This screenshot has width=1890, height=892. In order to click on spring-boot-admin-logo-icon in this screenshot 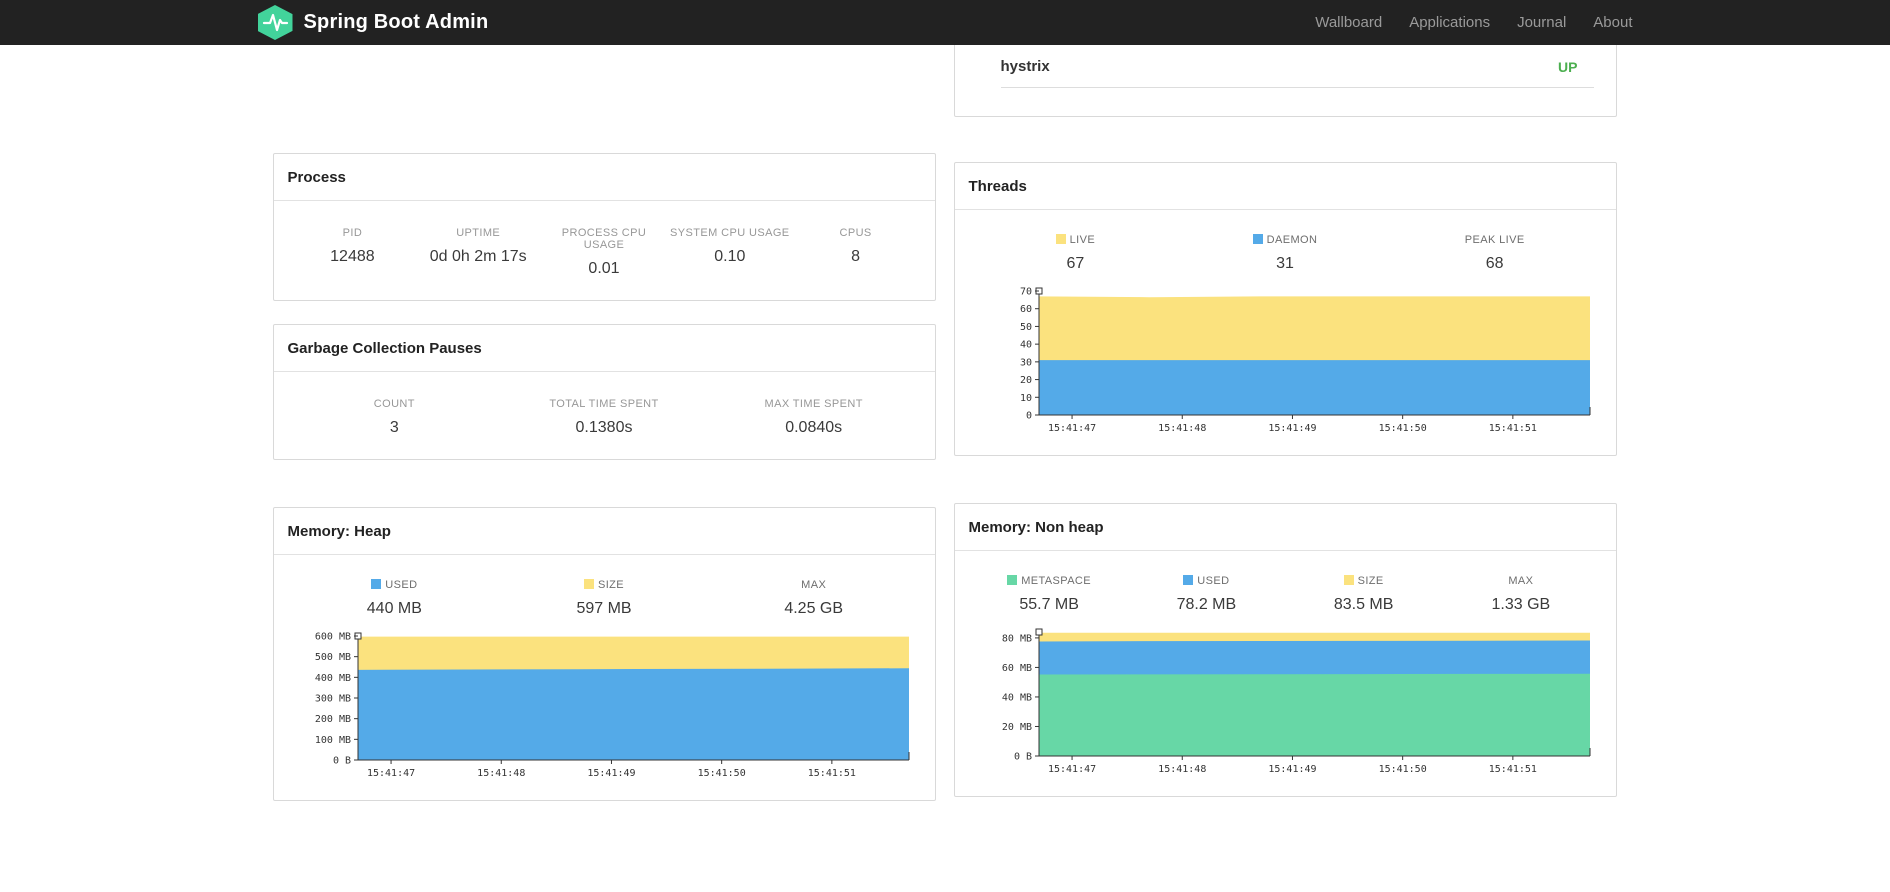, I will do `click(275, 22)`.